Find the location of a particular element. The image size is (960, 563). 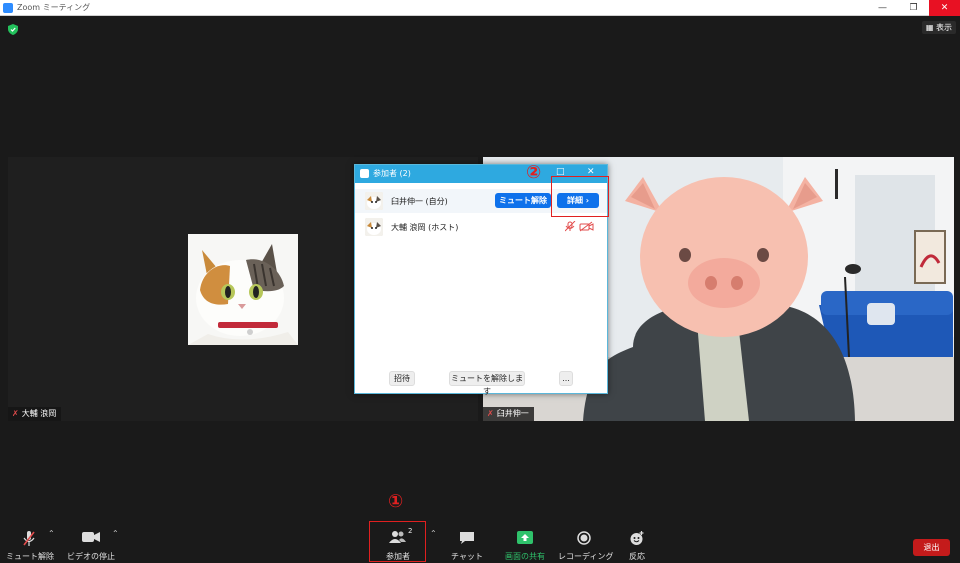

video-camera-icon is located at coordinates (91, 537).